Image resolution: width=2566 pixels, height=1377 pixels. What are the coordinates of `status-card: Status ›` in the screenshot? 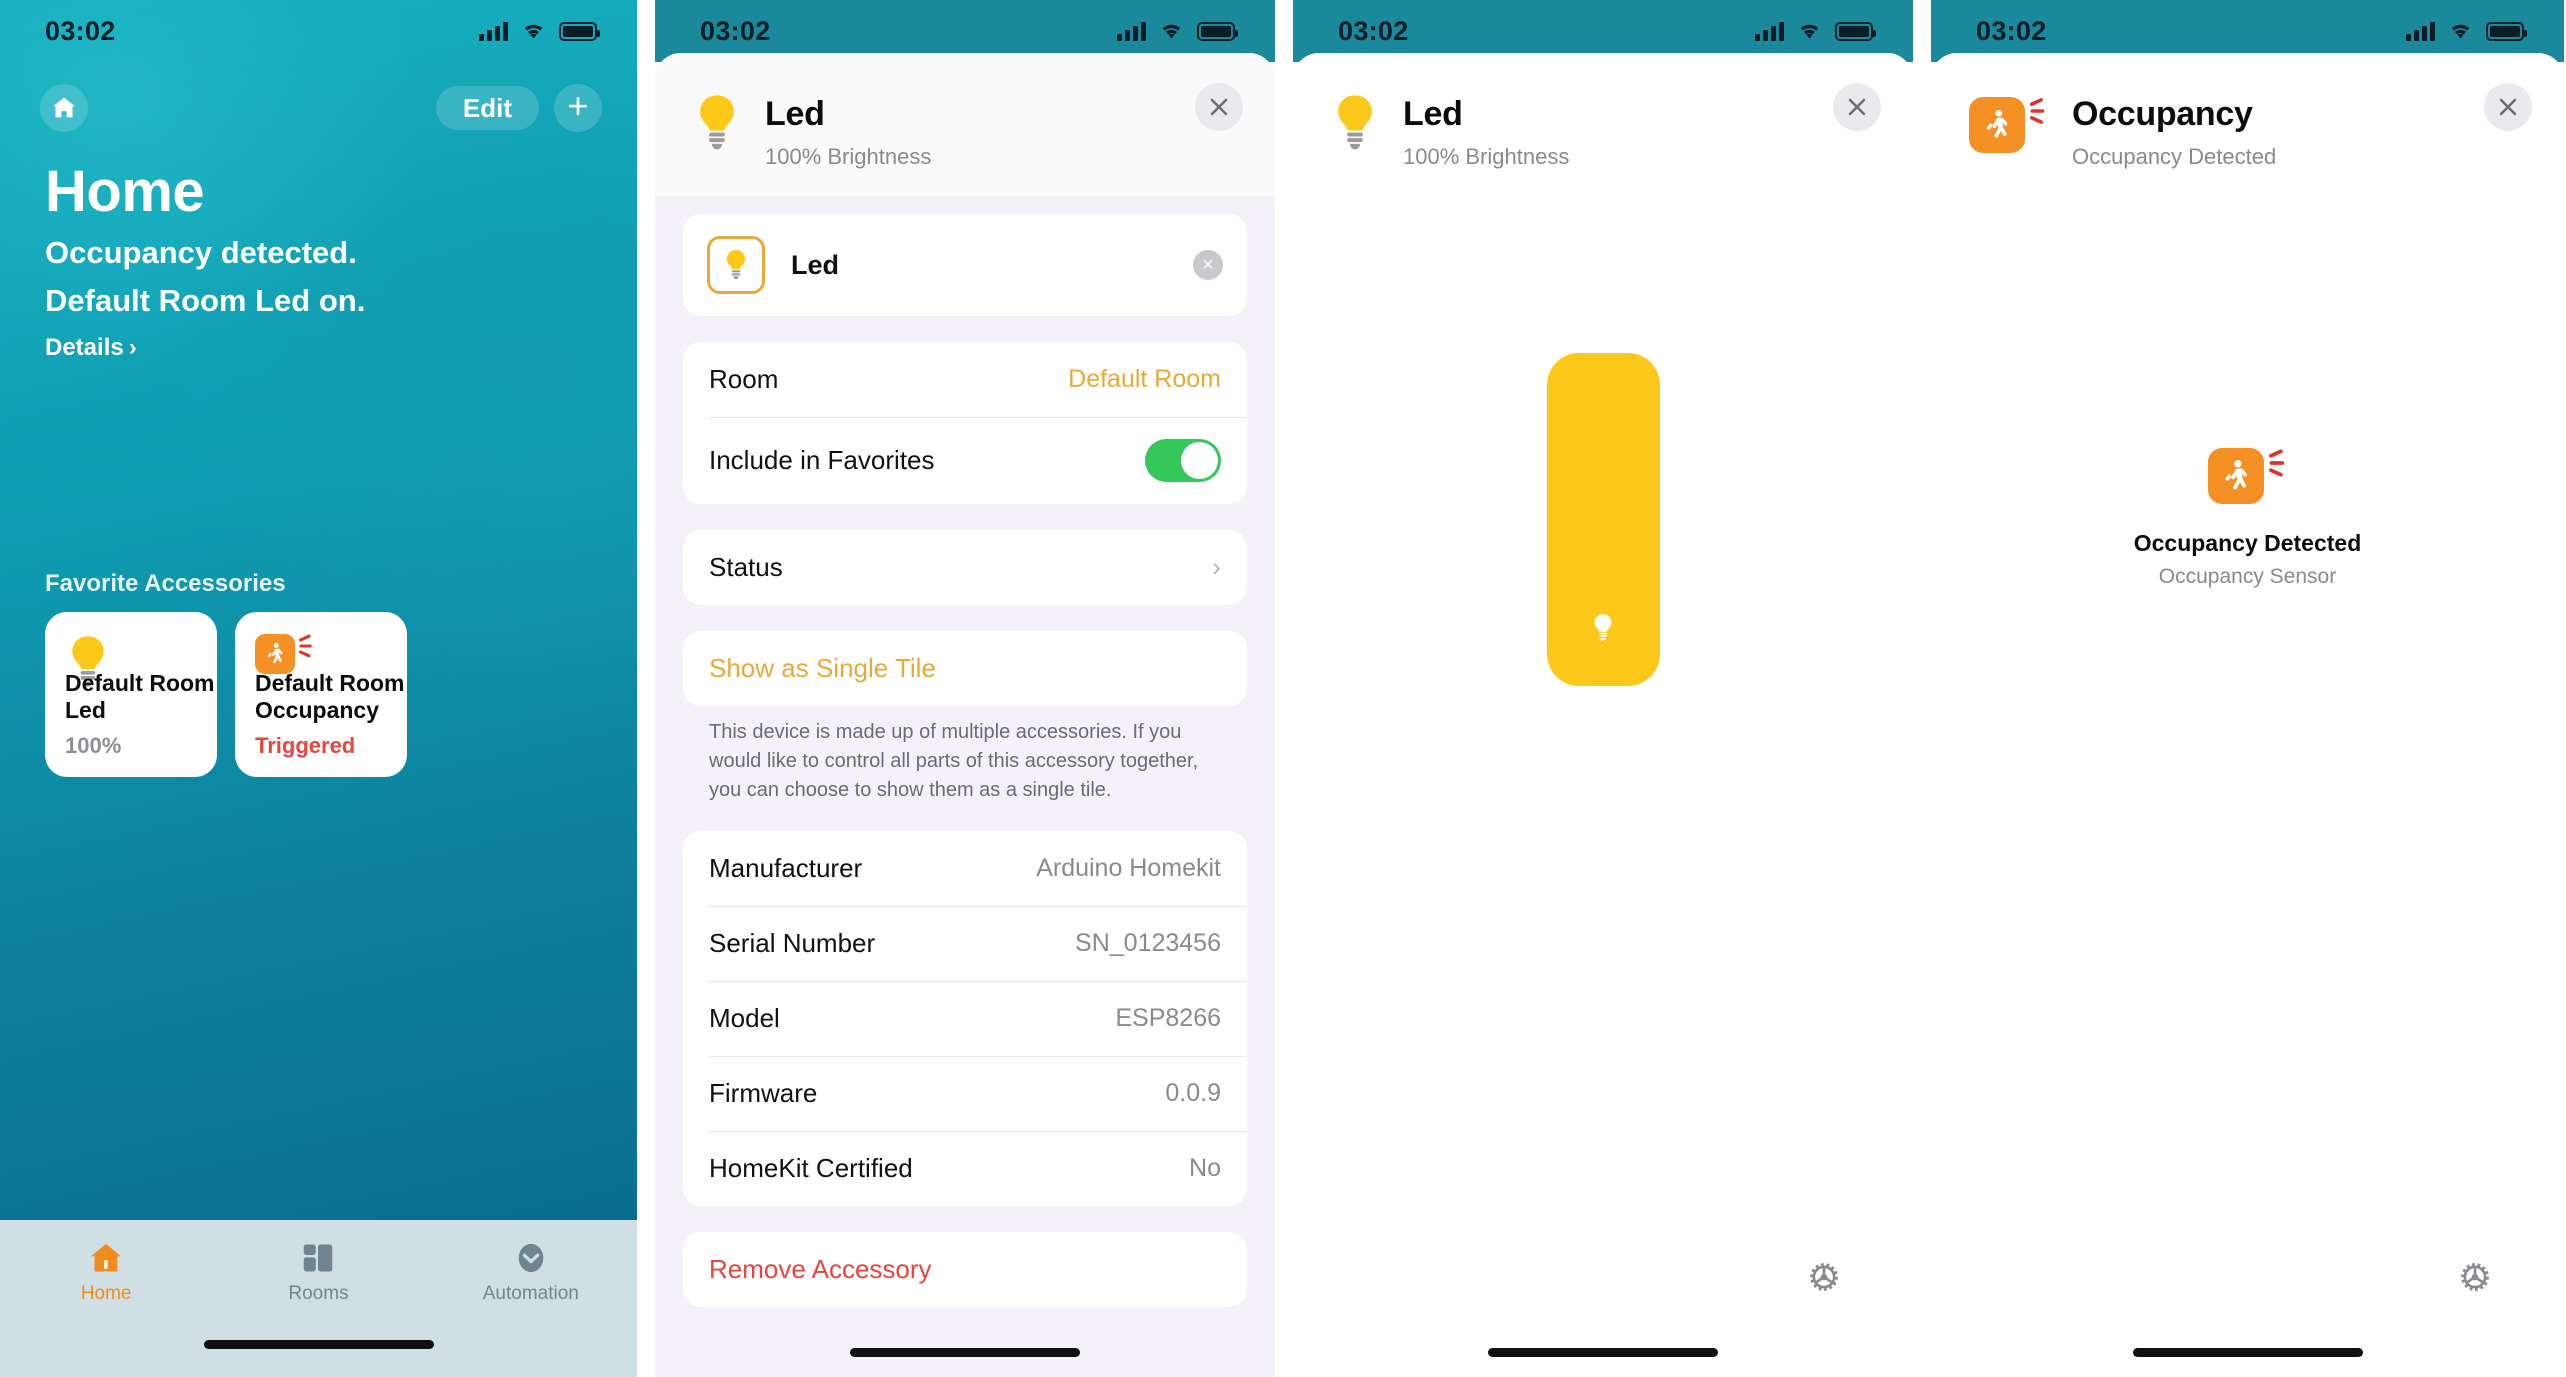 It's located at (965, 567).